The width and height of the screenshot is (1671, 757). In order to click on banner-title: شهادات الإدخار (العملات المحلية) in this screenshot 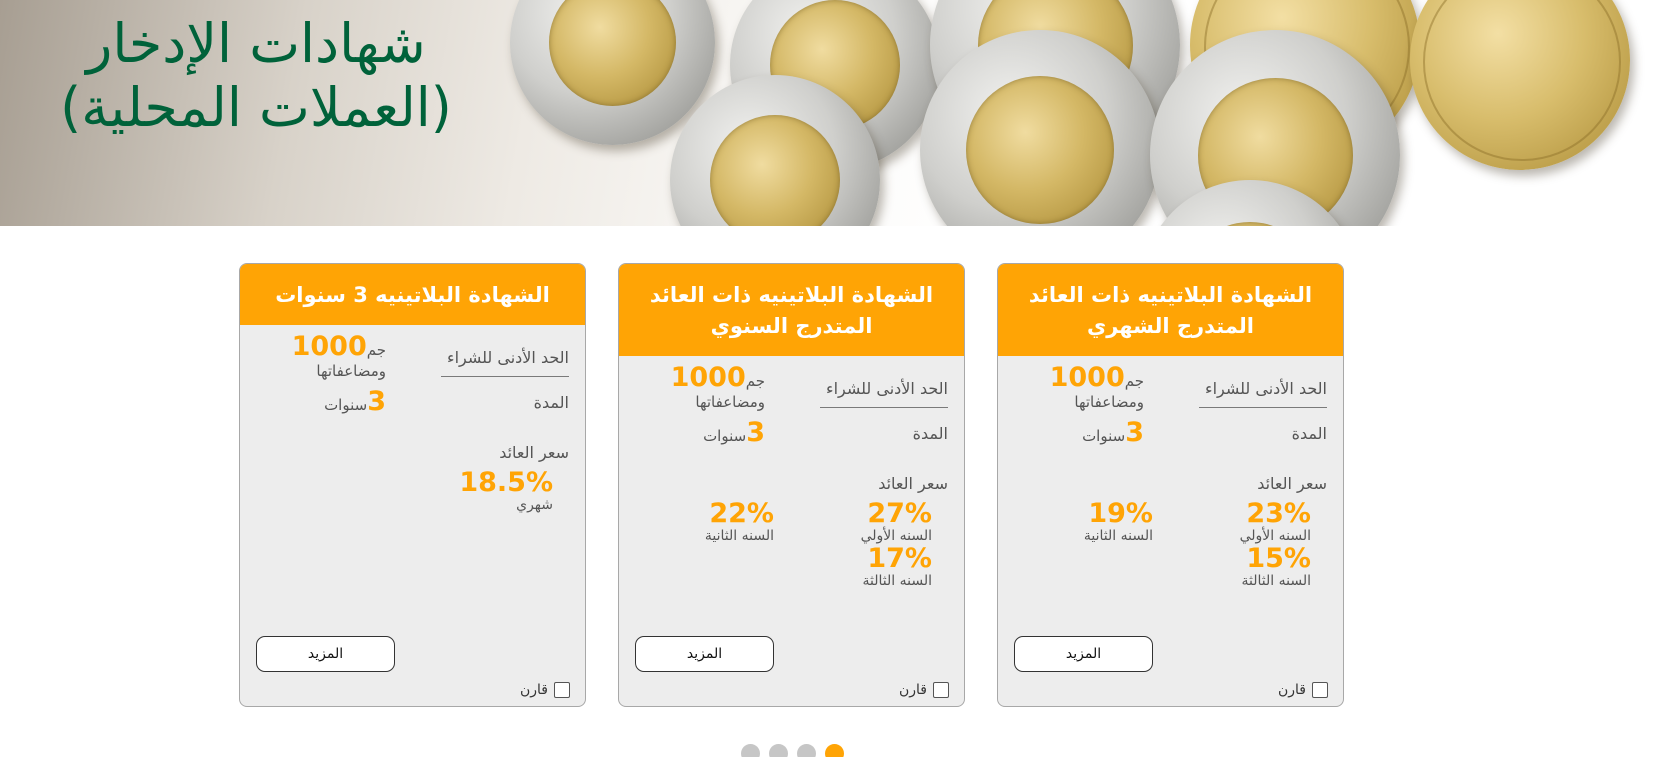, I will do `click(256, 76)`.